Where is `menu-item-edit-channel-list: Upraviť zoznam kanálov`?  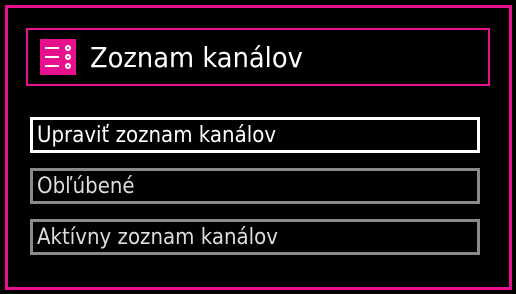 menu-item-edit-channel-list: Upraviť zoznam kanálov is located at coordinates (255, 135).